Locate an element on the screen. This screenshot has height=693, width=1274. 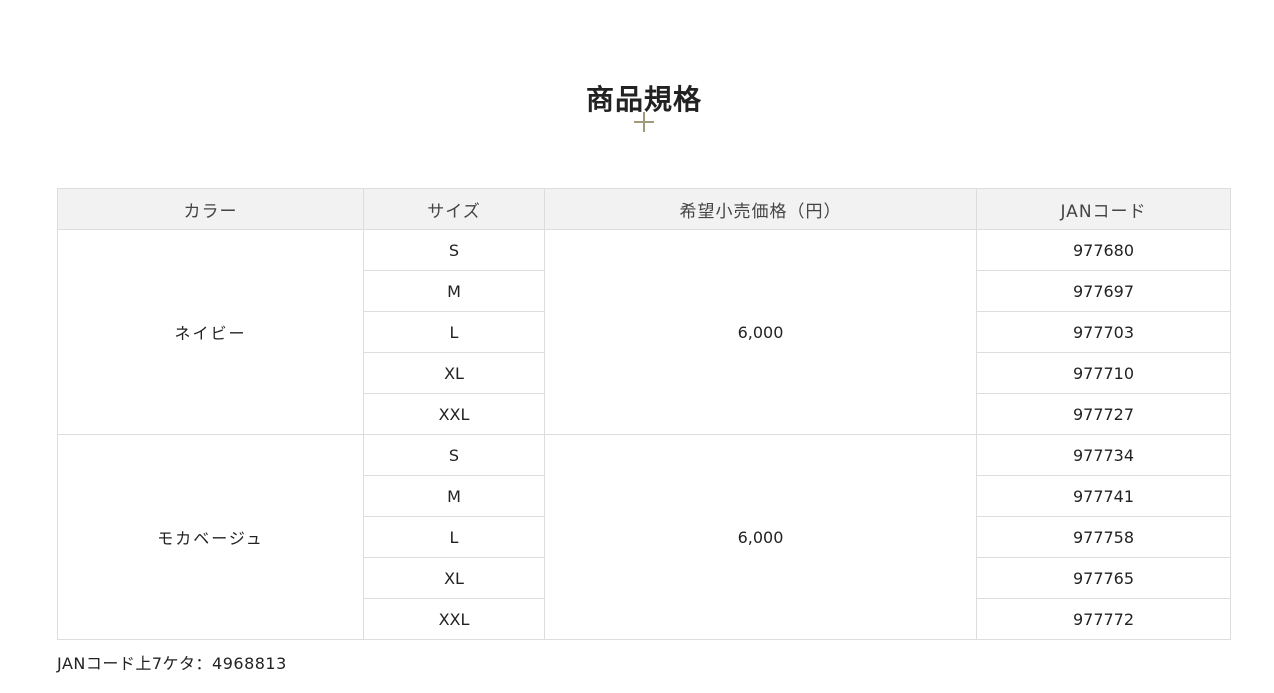
jan-cell: 977703 is located at coordinates (1103, 332).